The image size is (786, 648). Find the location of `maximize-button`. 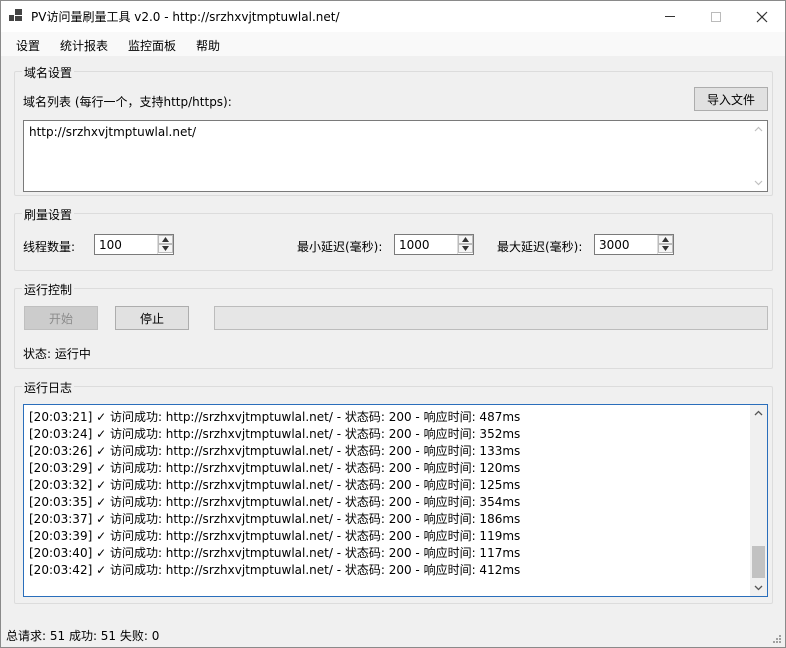

maximize-button is located at coordinates (716, 16).